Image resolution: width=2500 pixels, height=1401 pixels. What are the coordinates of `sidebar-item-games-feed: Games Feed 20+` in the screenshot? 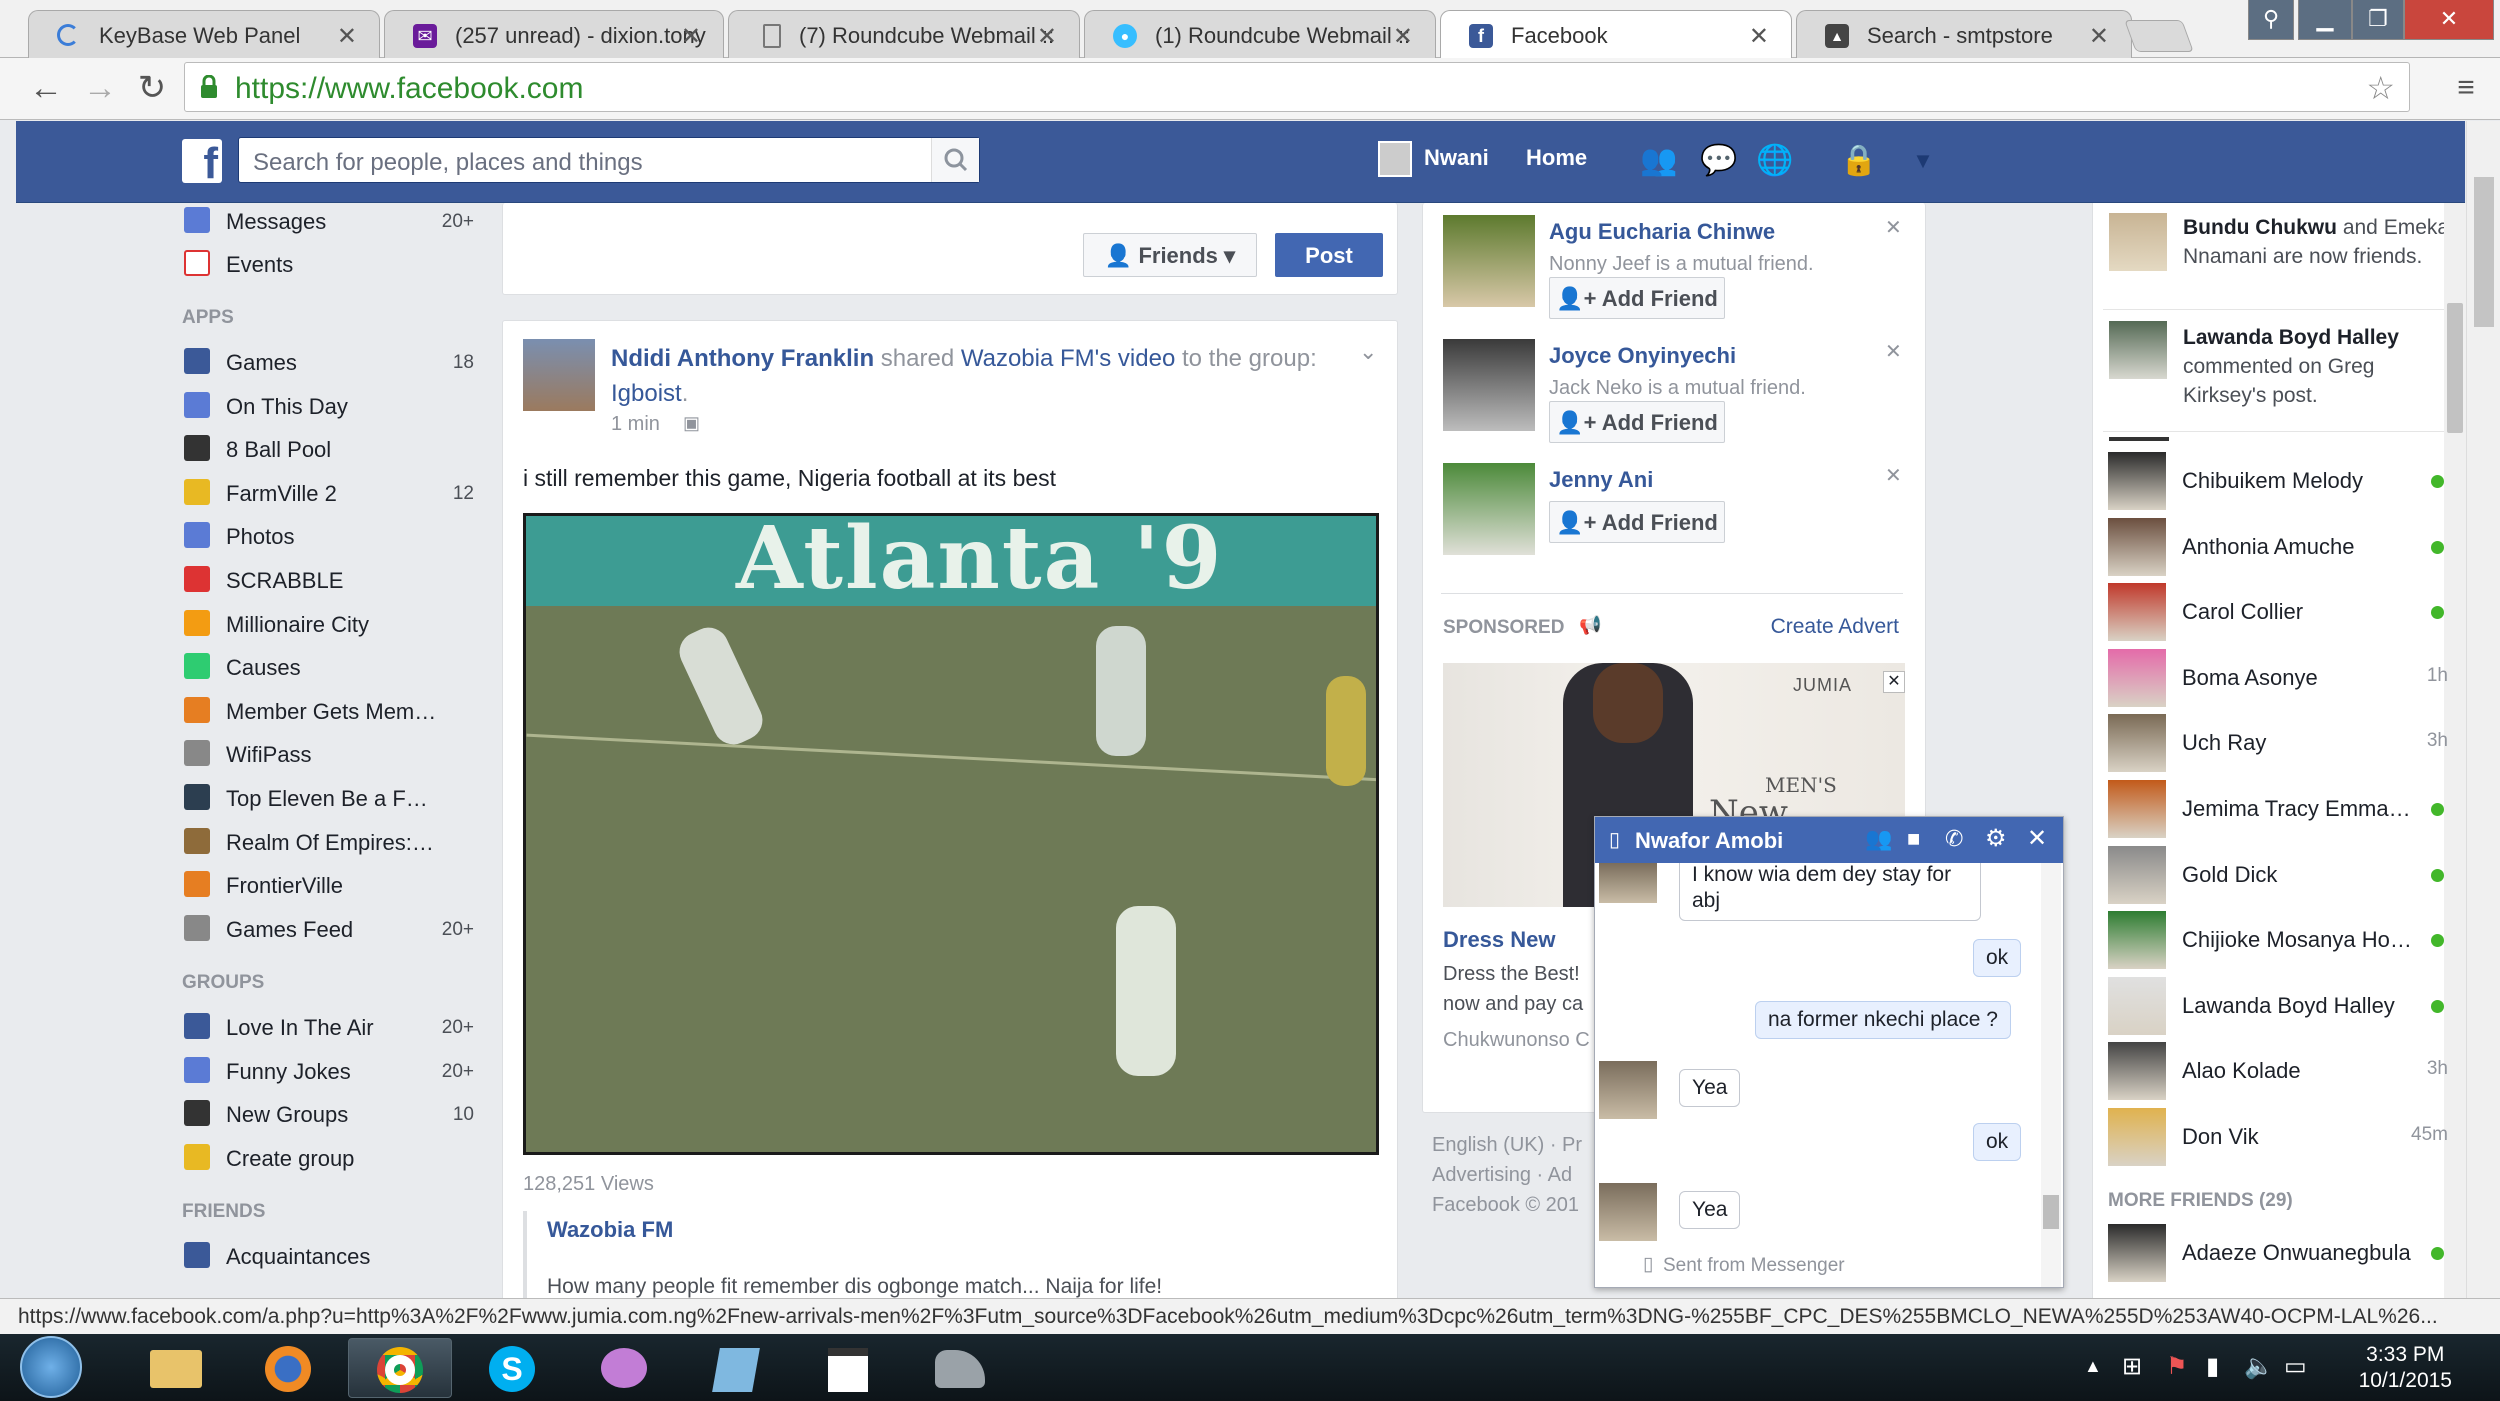 It's located at (329, 931).